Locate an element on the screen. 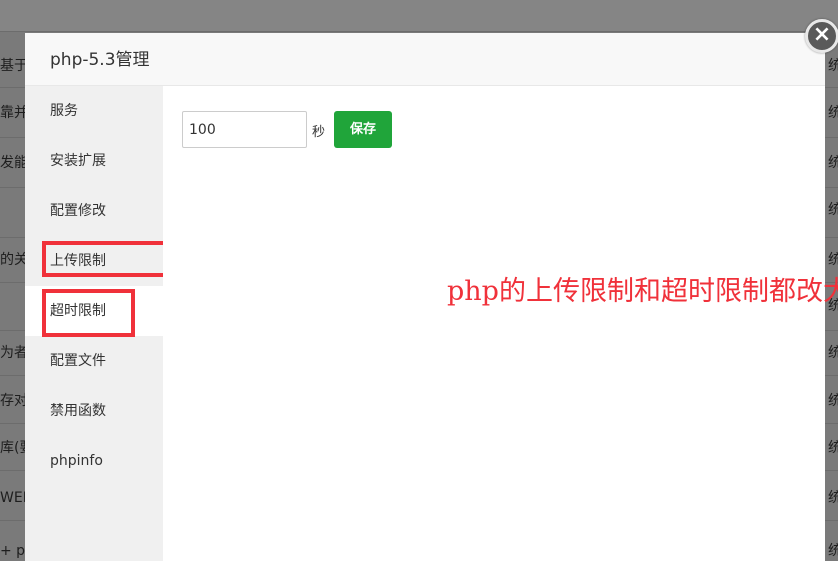 Image resolution: width=838 pixels, height=561 pixels. close-icon: × is located at coordinates (821, 36).